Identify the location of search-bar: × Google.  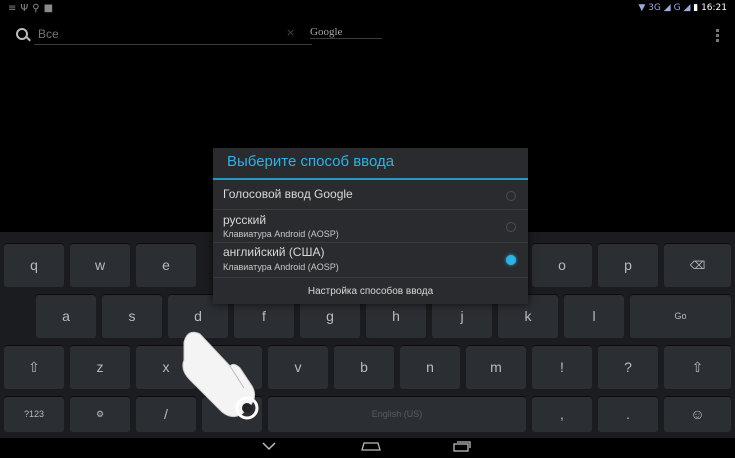
(367, 34).